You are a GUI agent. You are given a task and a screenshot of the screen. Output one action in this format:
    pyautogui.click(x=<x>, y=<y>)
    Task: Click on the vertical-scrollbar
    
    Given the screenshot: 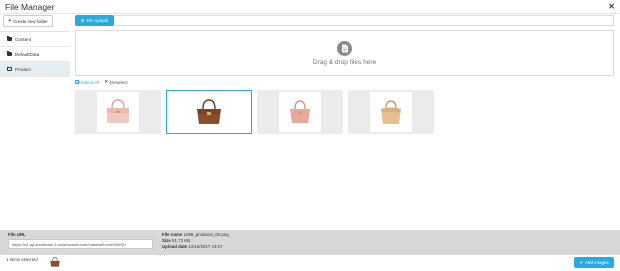 What is the action you would take?
    pyautogui.click(x=618, y=132)
    